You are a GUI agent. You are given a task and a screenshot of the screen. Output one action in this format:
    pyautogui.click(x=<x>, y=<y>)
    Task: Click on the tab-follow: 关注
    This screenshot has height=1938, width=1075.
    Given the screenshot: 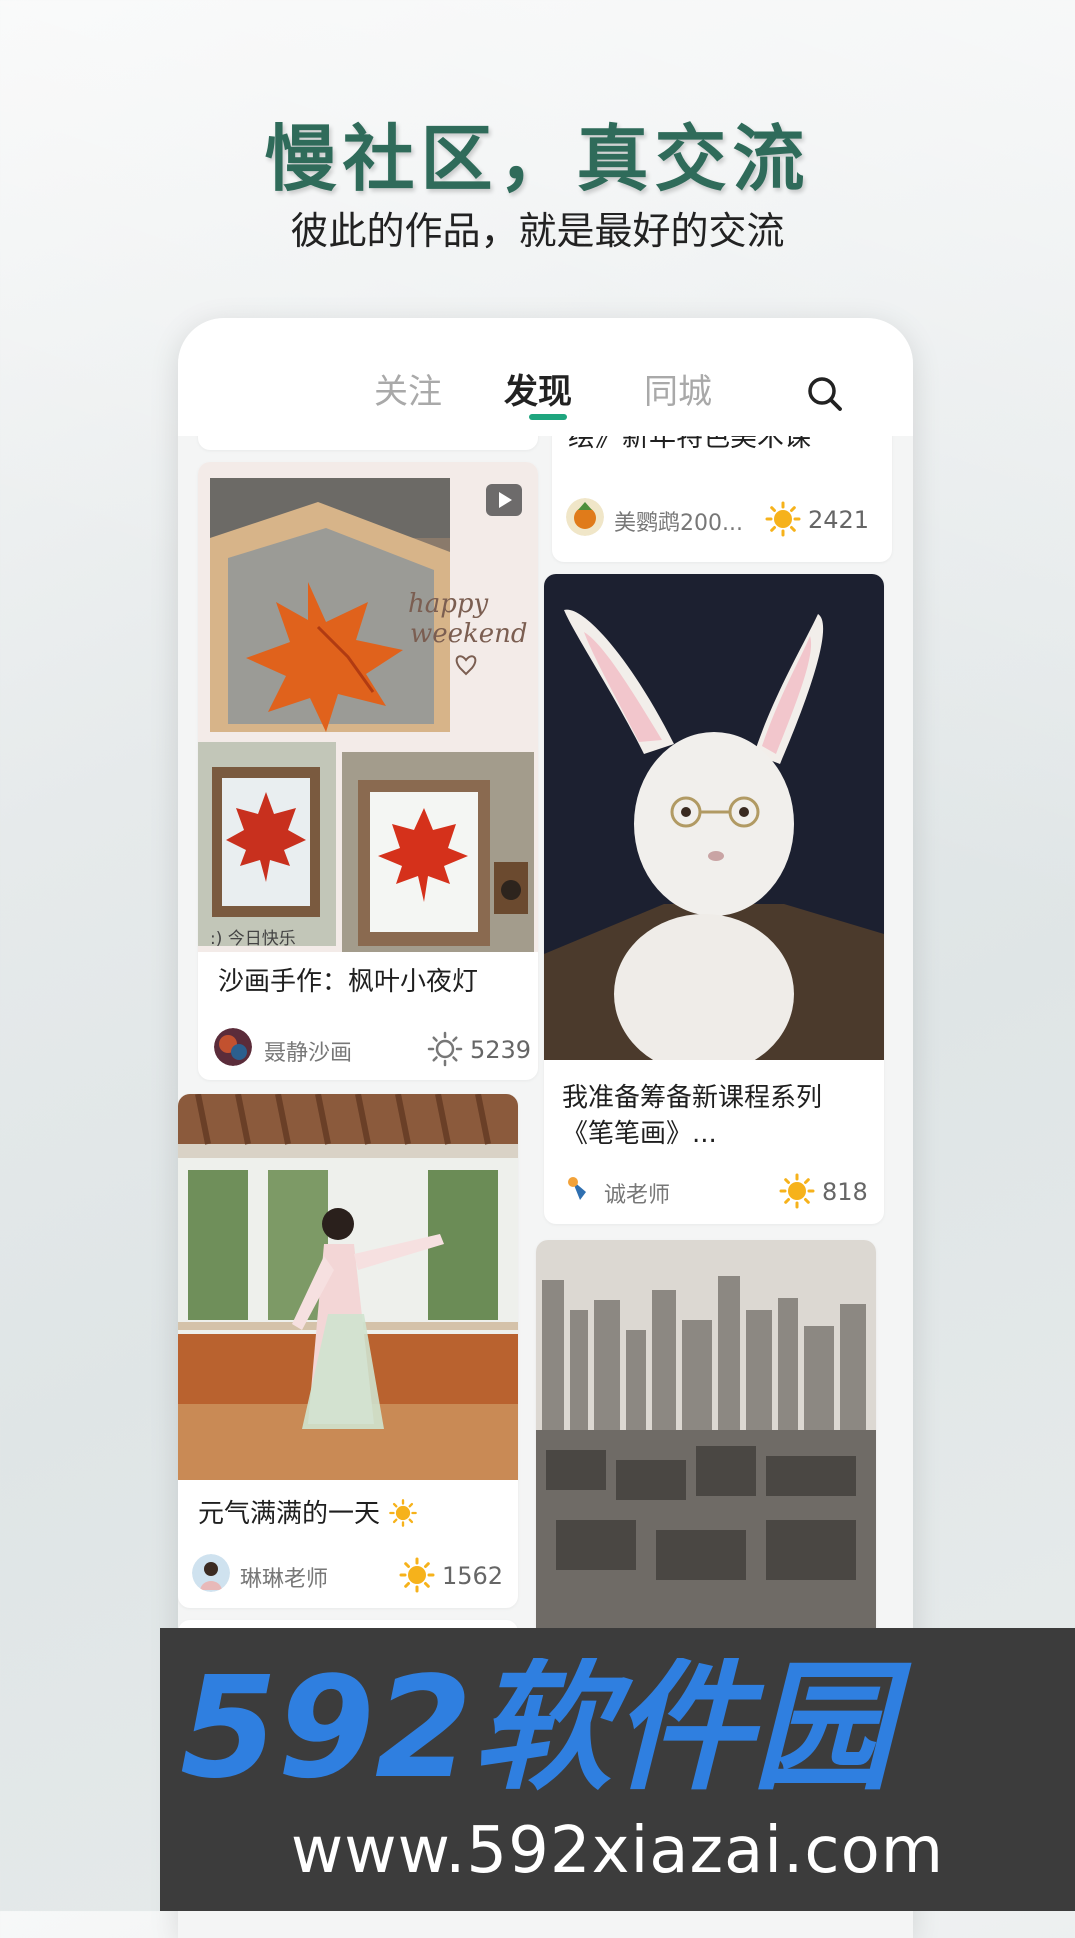 What is the action you would take?
    pyautogui.click(x=408, y=388)
    